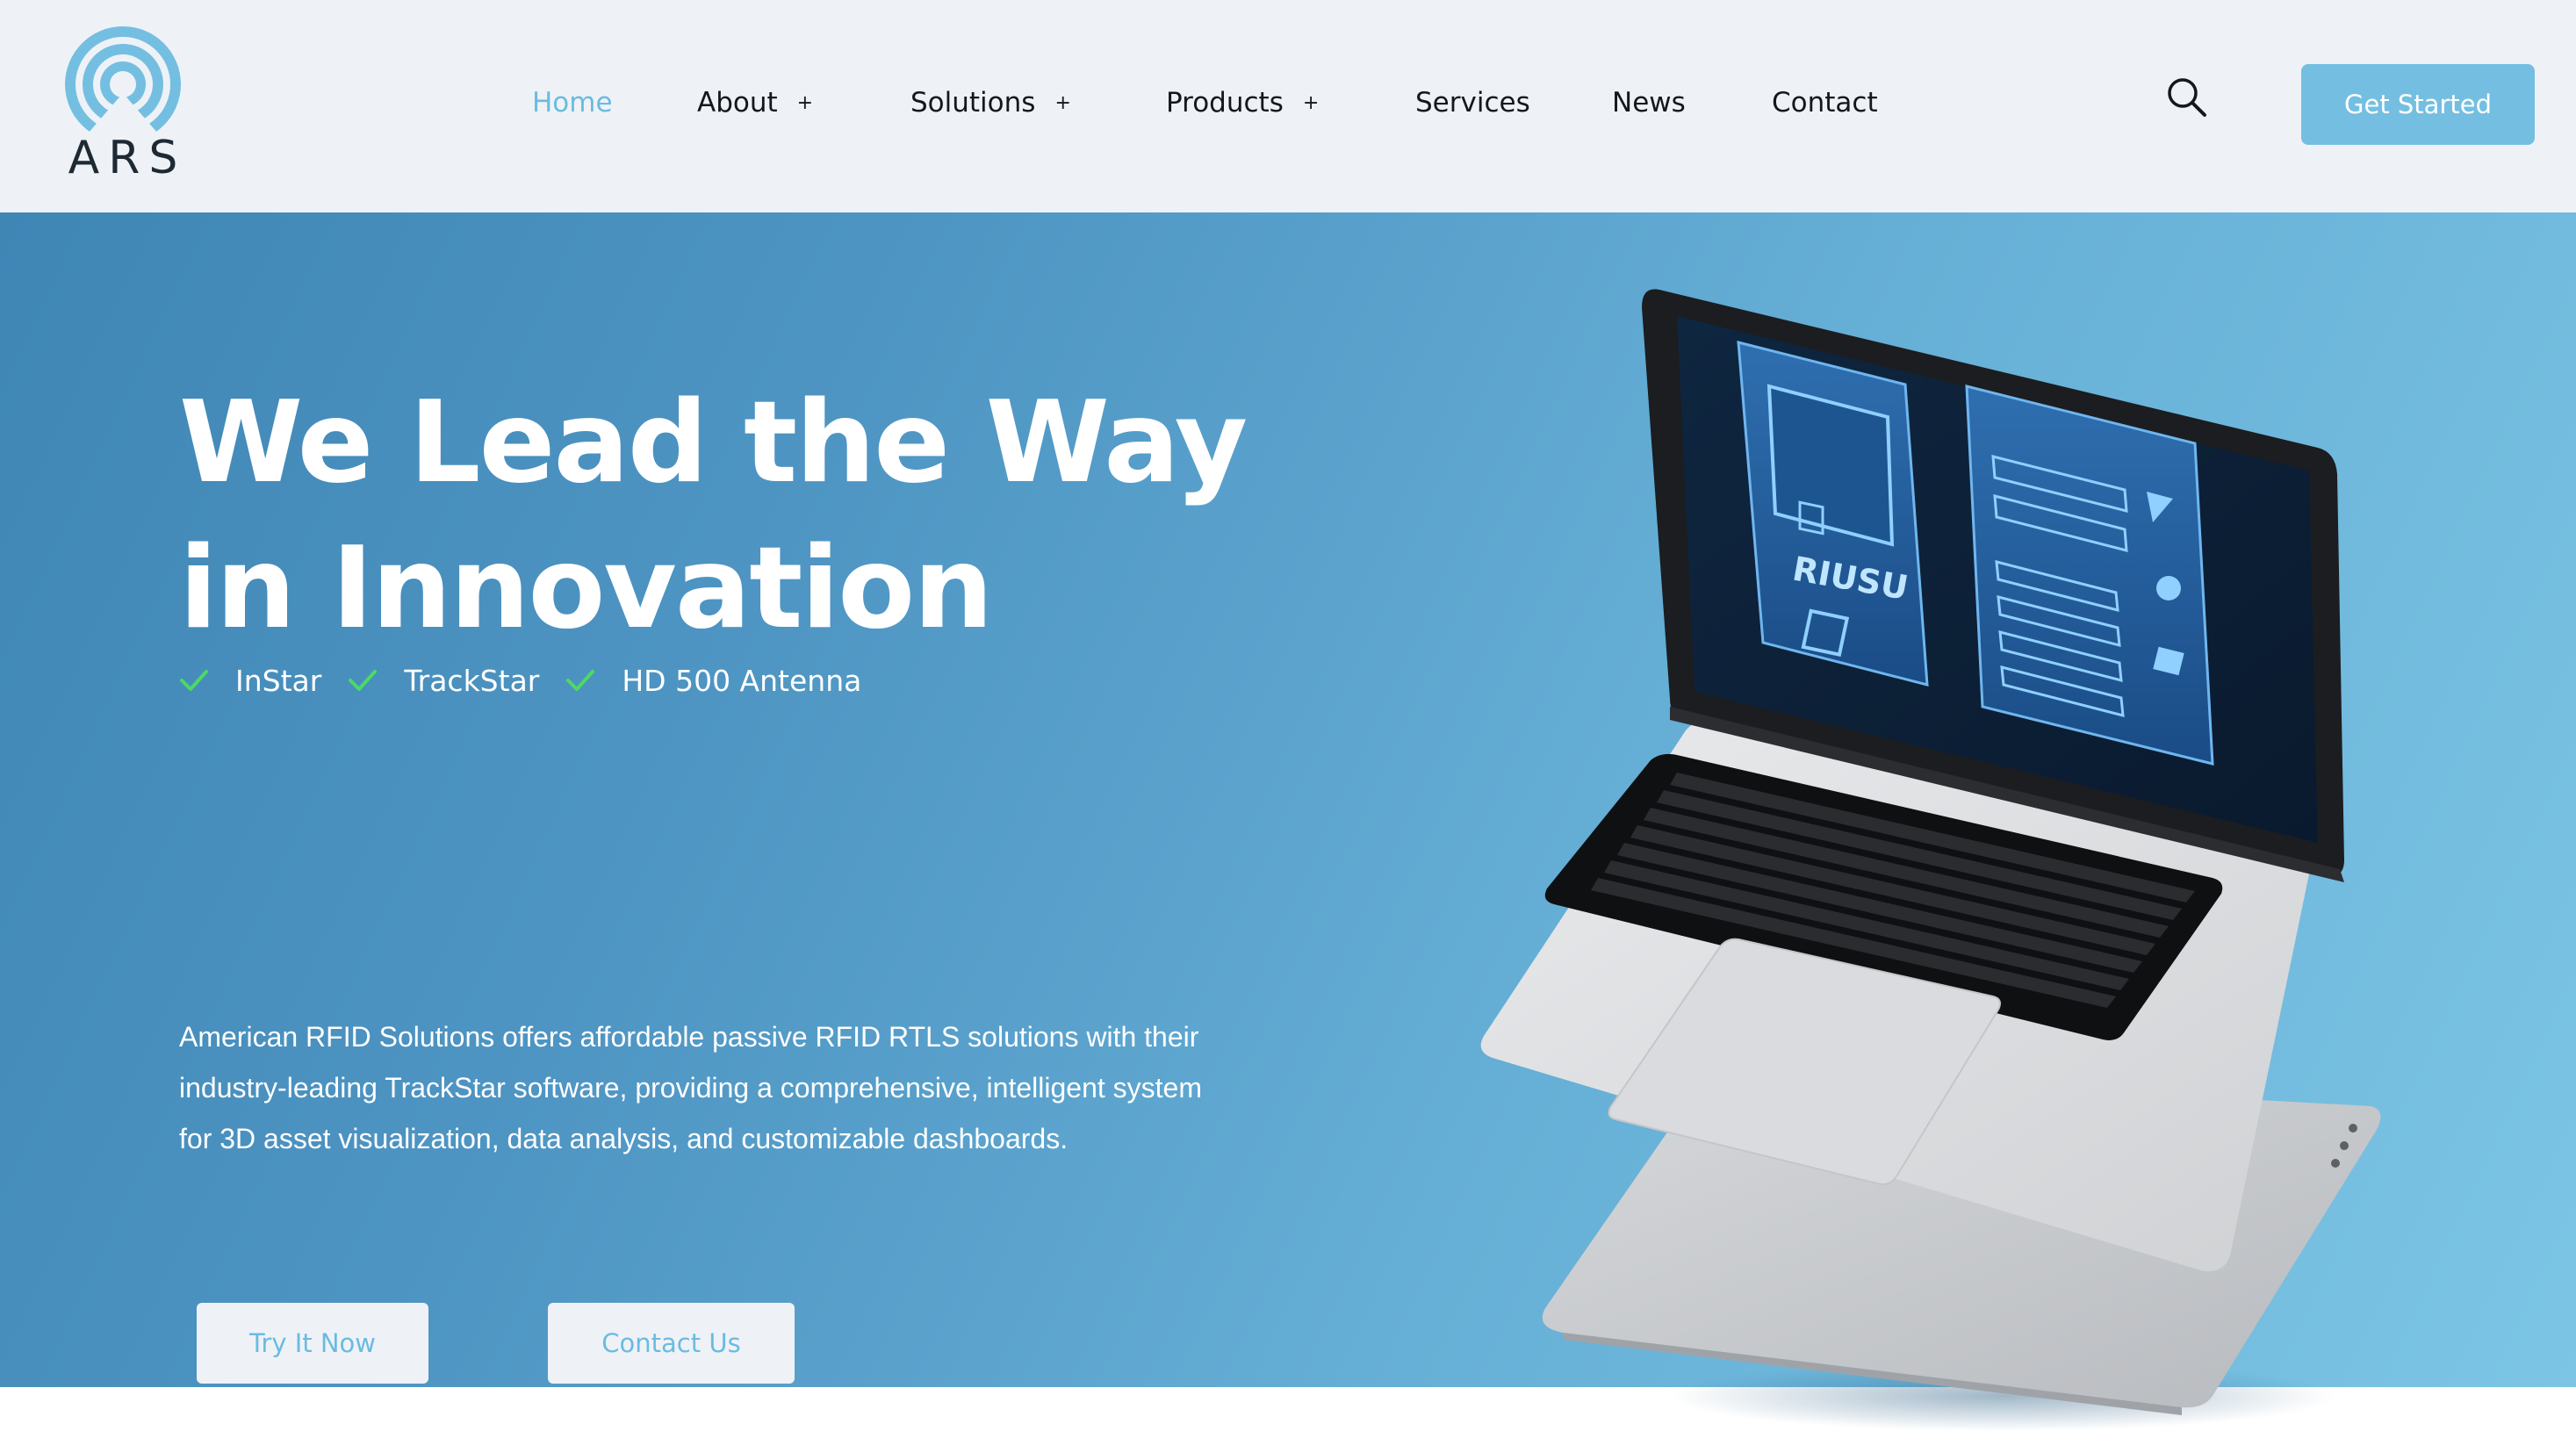  I want to click on product-item-trackstar: TrackStar, so click(443, 681).